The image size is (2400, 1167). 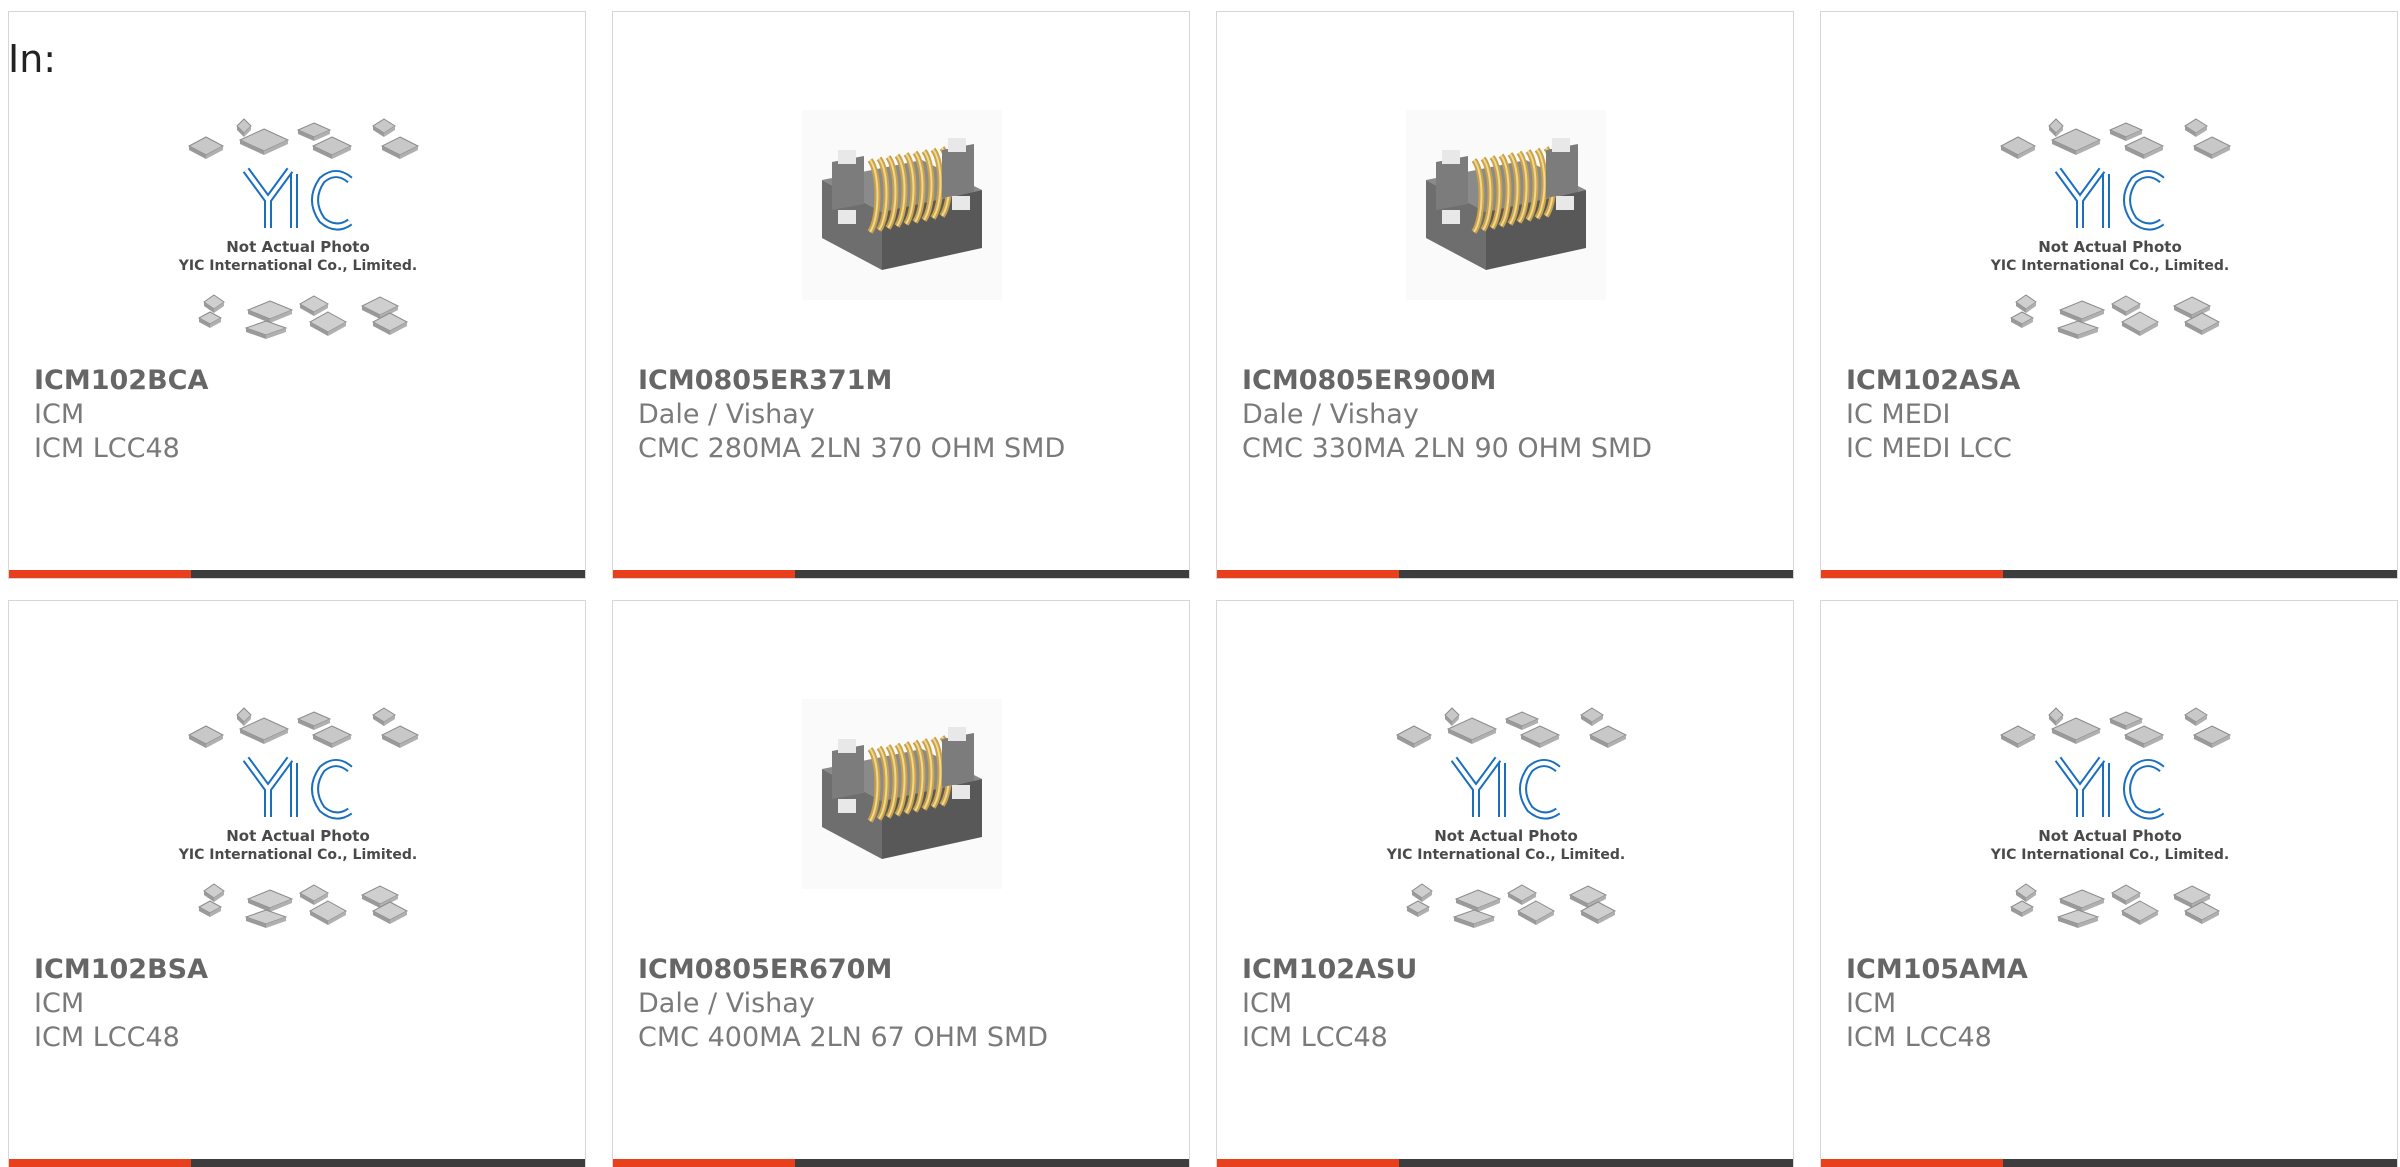 I want to click on description: IC MEDI LCC, so click(x=1929, y=448).